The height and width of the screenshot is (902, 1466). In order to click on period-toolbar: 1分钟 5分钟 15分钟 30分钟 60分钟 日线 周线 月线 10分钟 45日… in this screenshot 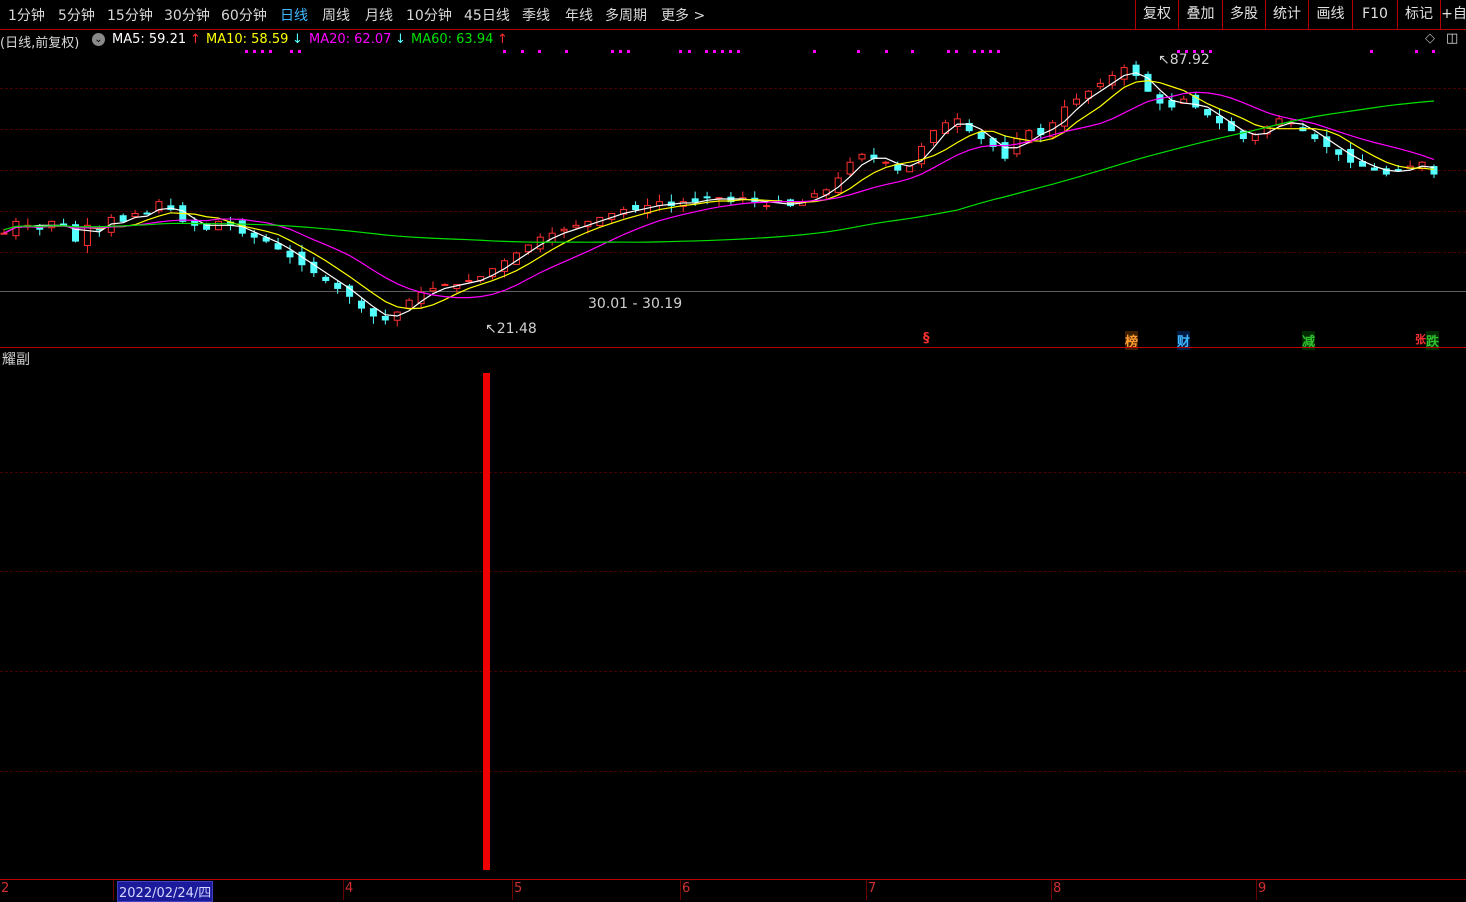, I will do `click(733, 15)`.